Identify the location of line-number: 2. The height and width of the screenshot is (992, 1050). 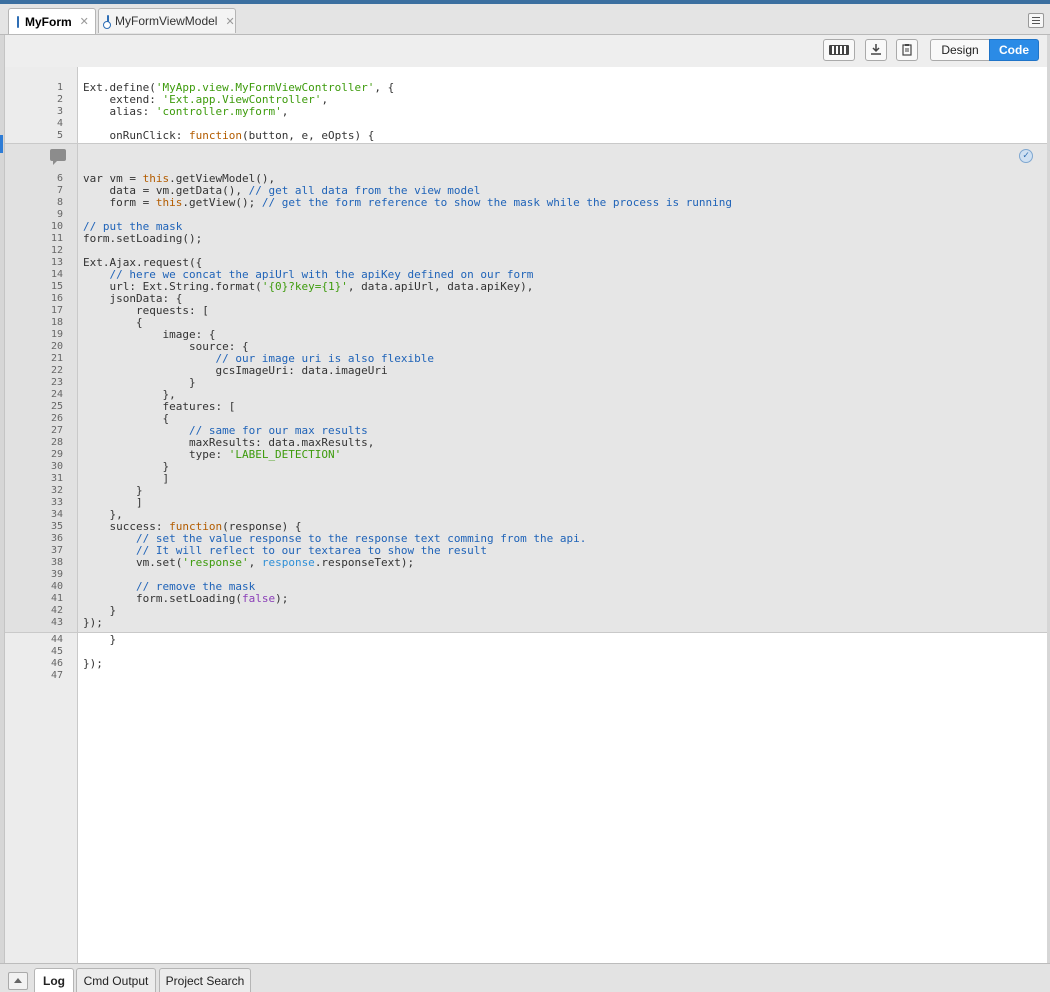
(59, 99).